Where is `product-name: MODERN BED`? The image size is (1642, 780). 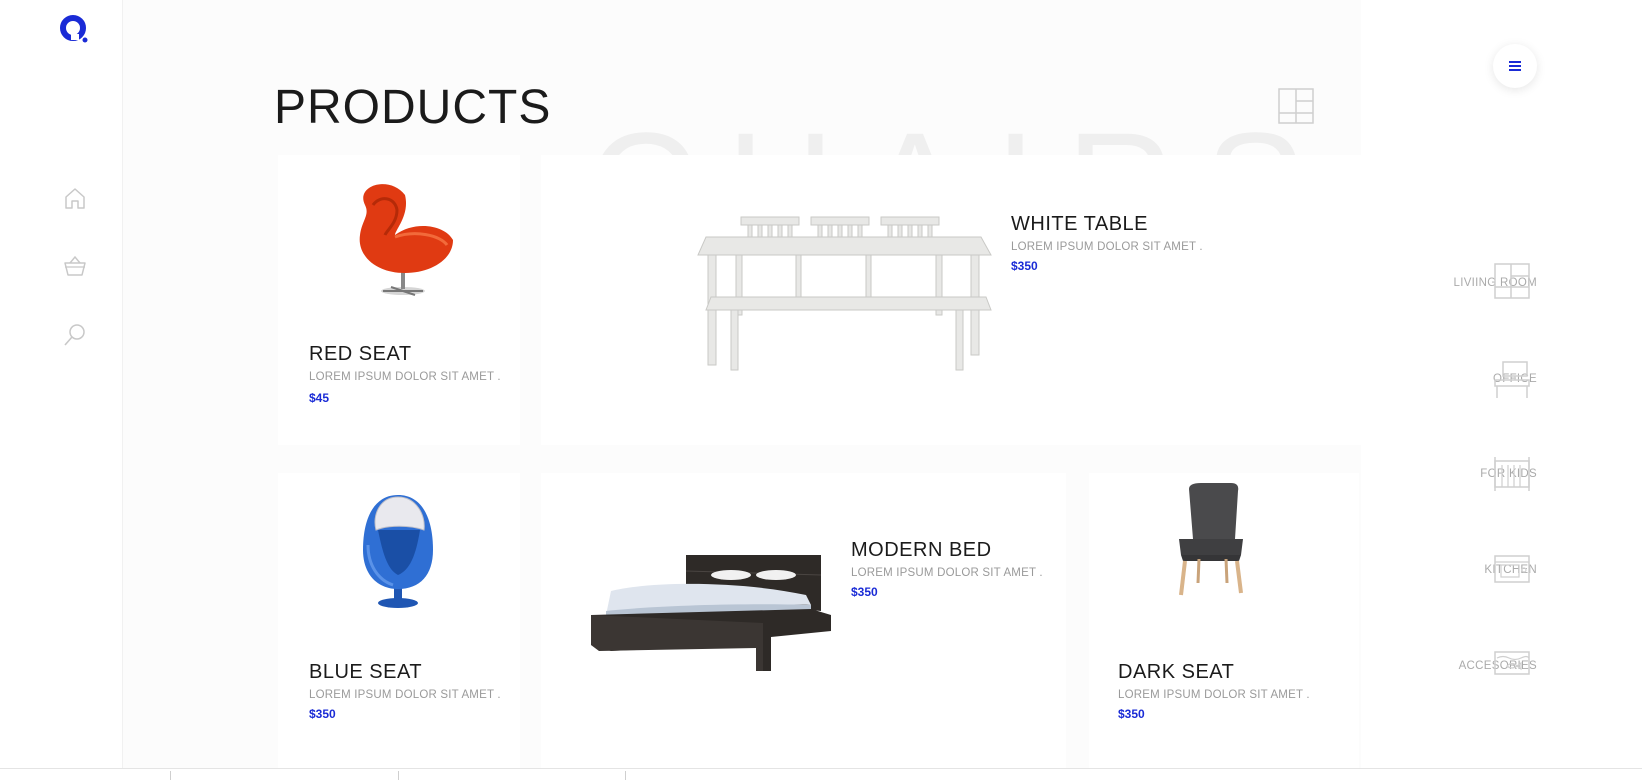 product-name: MODERN BED is located at coordinates (921, 550).